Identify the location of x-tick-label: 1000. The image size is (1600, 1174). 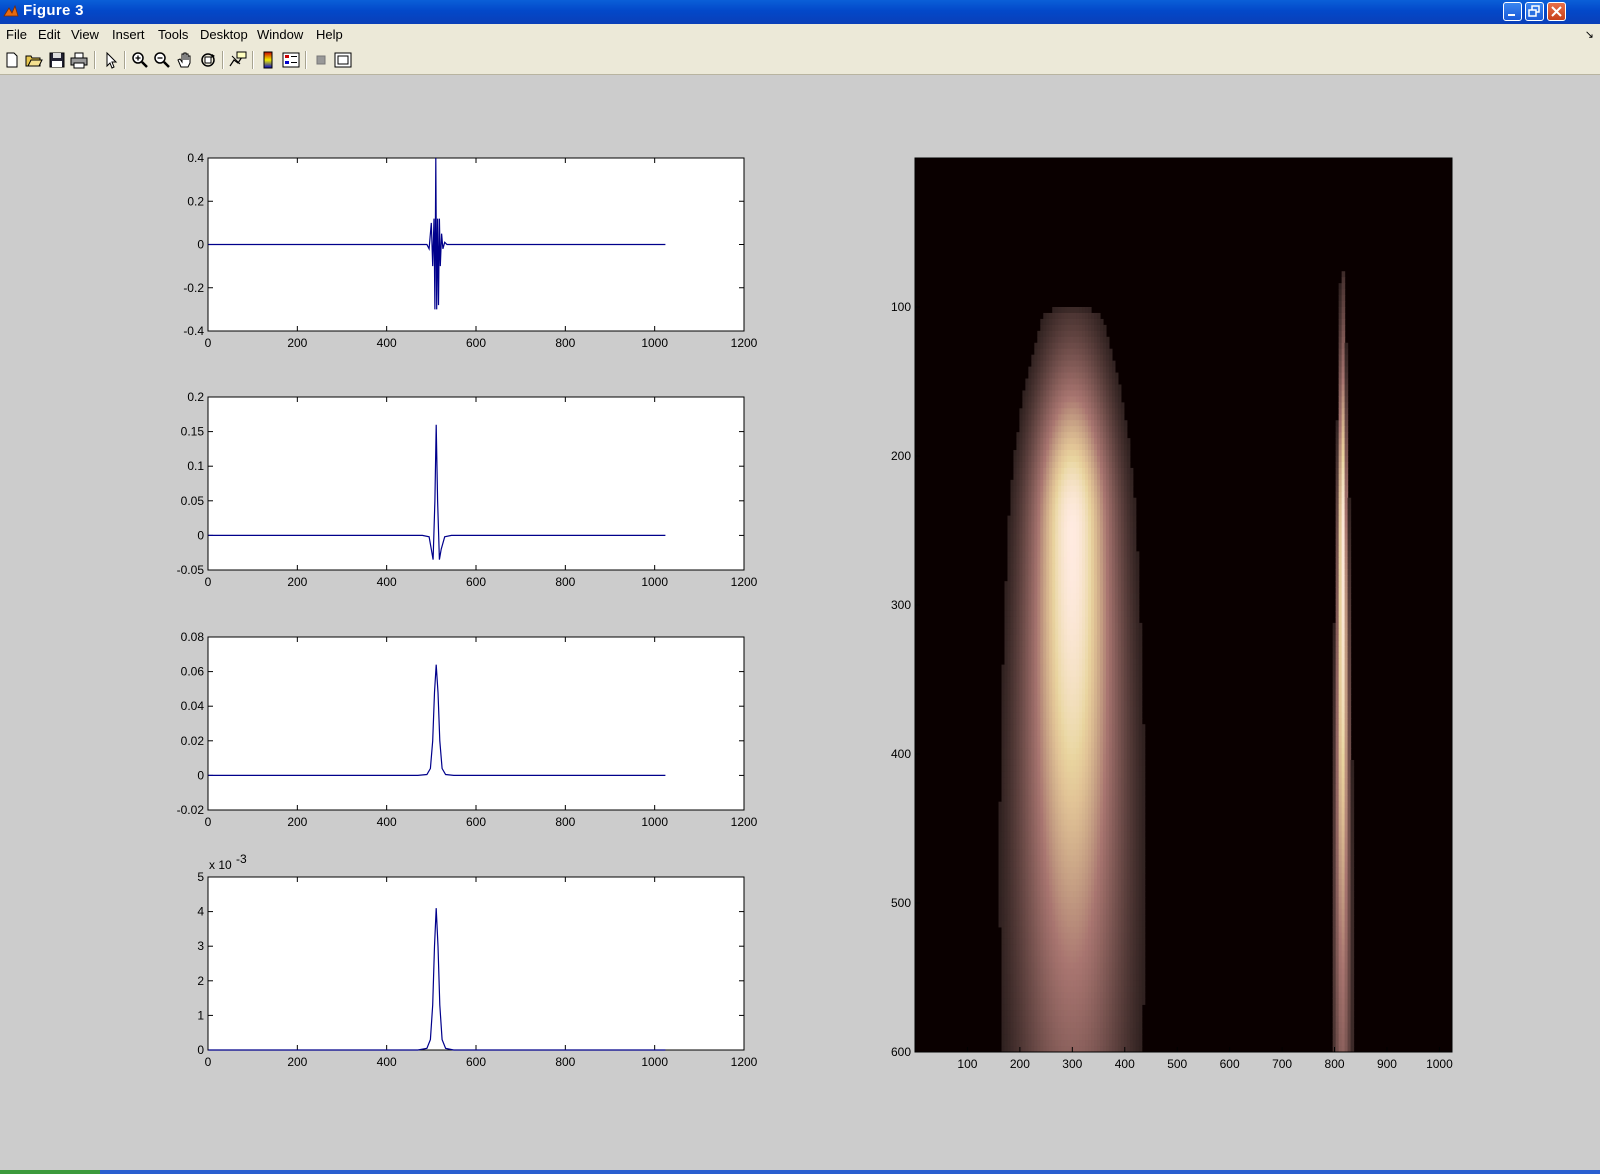
(654, 1062).